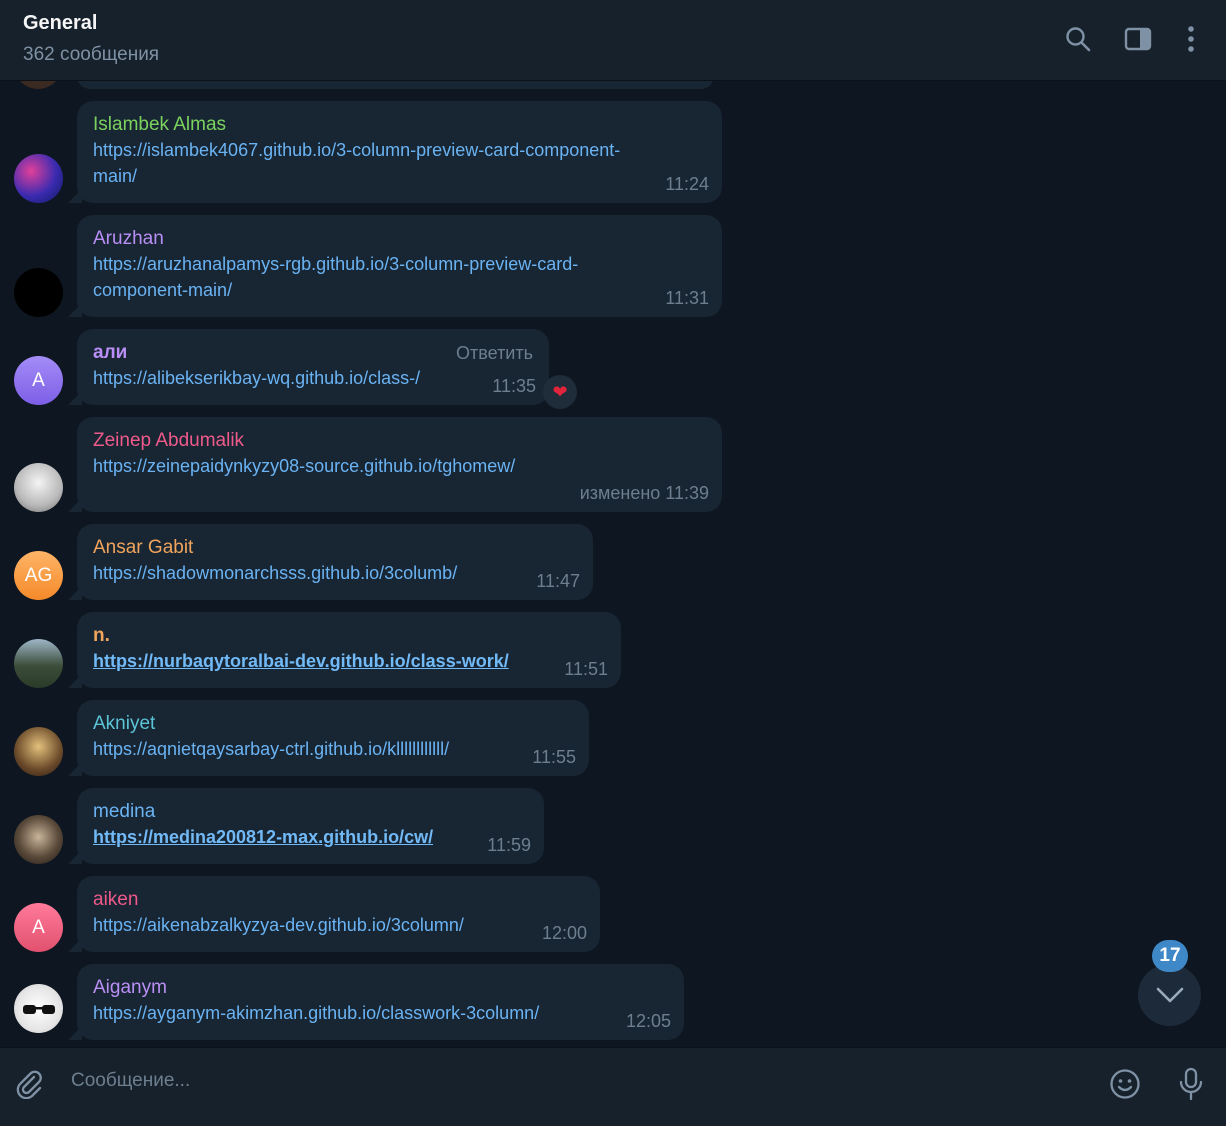  What do you see at coordinates (399, 125) in the screenshot?
I see `sender-name: Islambek Almas` at bounding box center [399, 125].